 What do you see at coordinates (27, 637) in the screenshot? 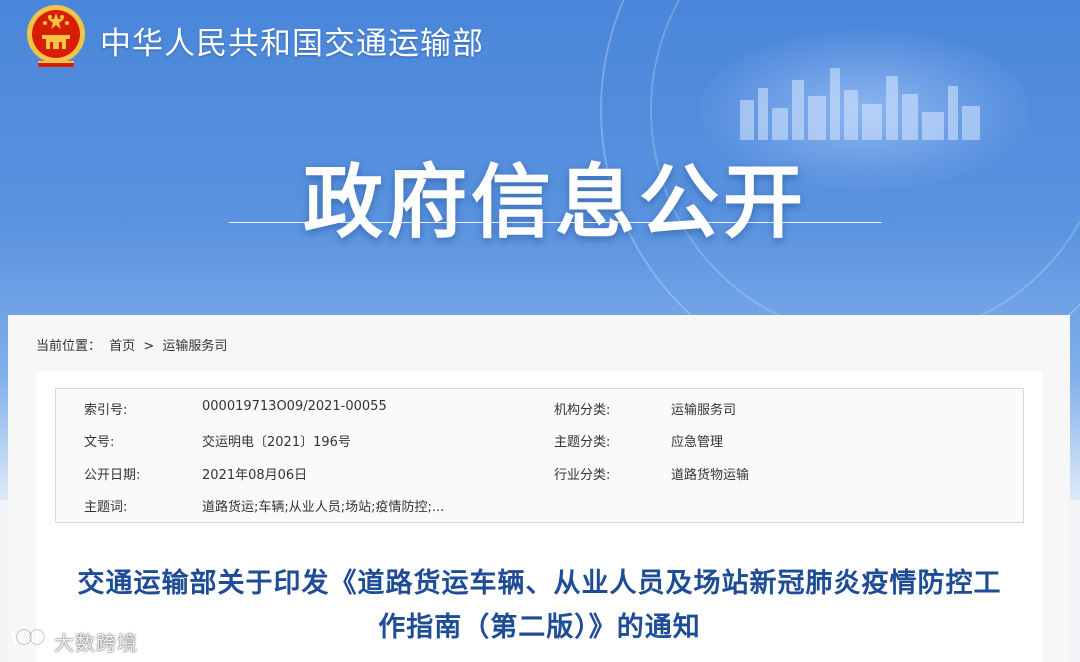
I see `watermark-logo-icon` at bounding box center [27, 637].